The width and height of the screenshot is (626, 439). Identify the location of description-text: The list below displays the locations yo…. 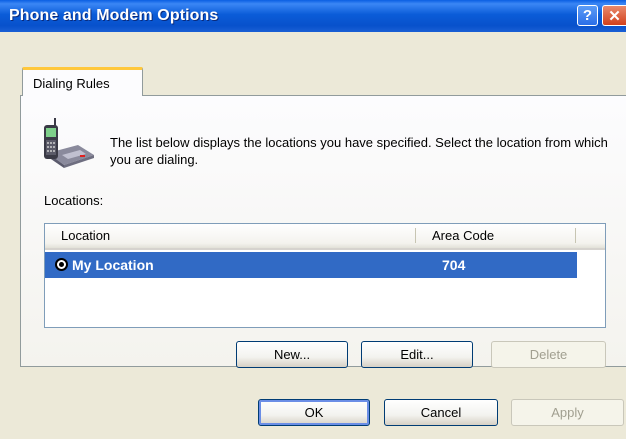
(359, 151).